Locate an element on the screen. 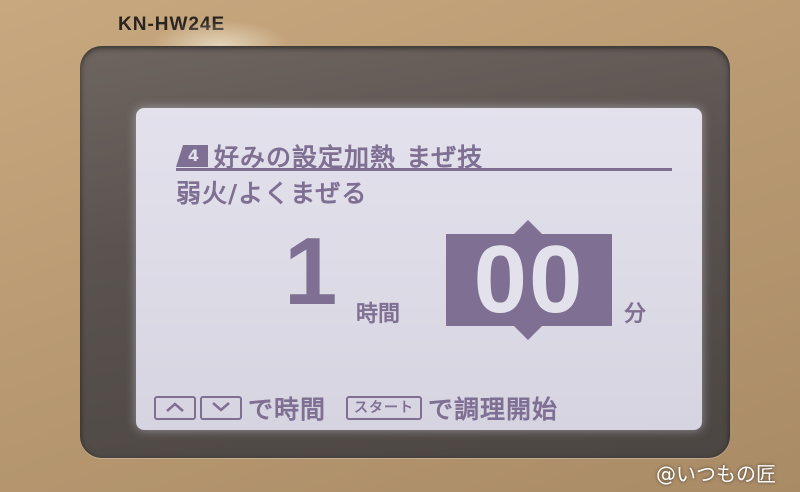  start-key: スタート is located at coordinates (384, 408).